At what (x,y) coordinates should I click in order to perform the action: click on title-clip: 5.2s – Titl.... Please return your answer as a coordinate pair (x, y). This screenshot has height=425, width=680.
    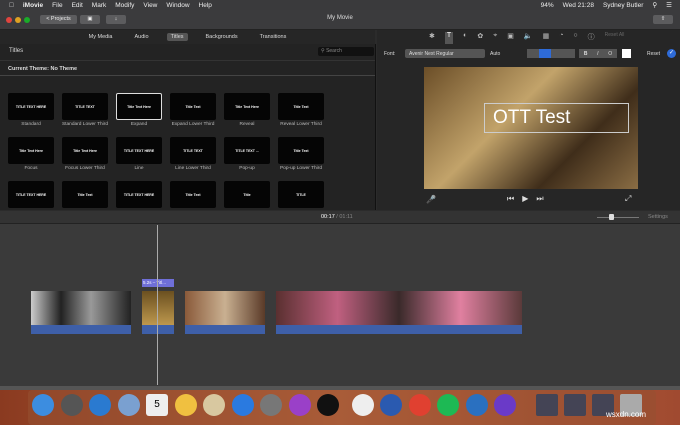
    Looking at the image, I should click on (158, 283).